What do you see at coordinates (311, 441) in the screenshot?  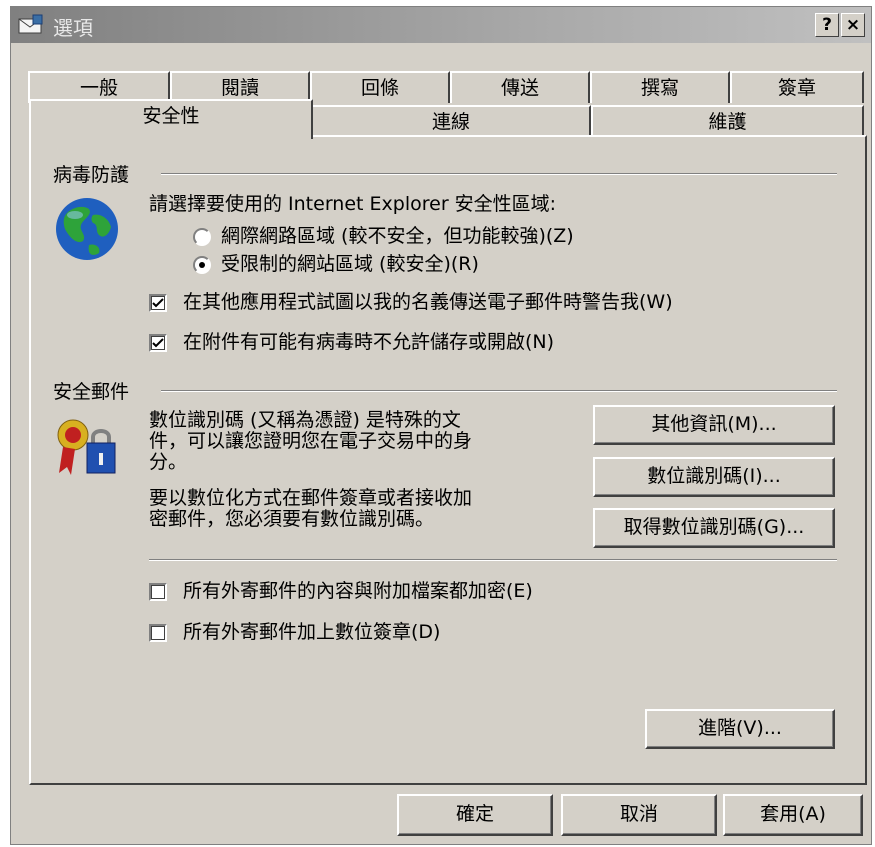 I see `cert-description-line2: 件，可以讓您證明您在電子交易中的身` at bounding box center [311, 441].